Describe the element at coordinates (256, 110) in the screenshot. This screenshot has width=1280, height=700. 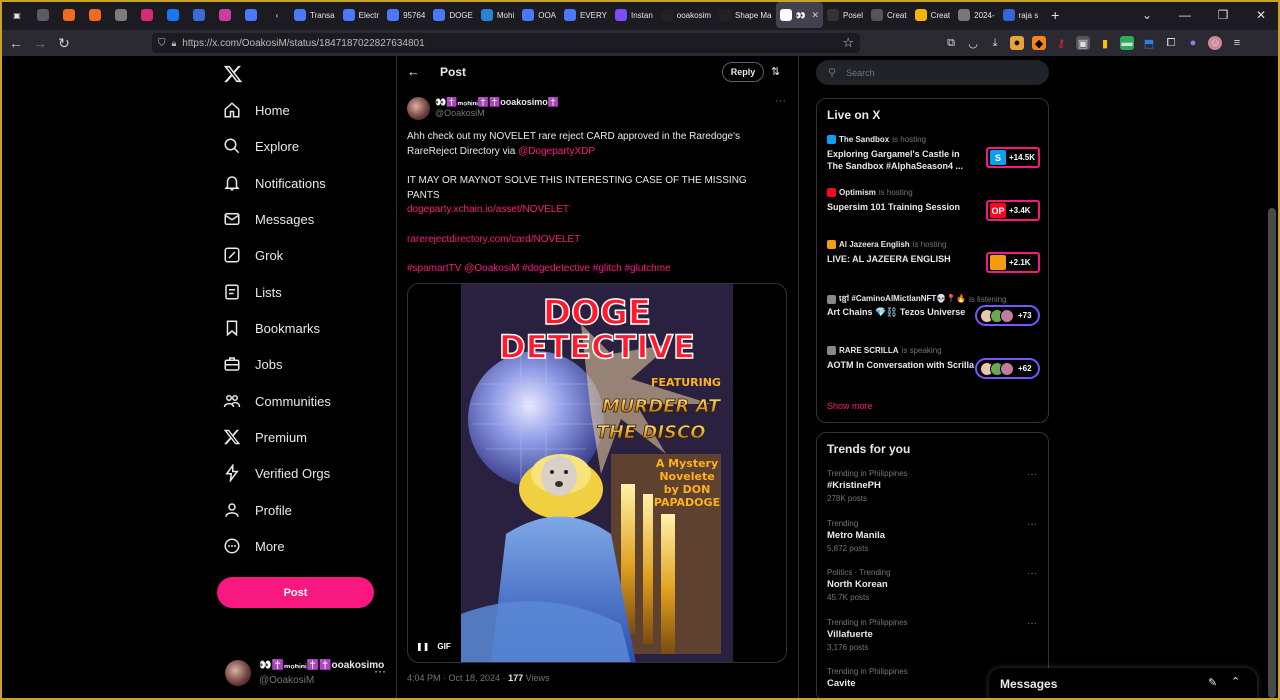
I see `nav-item-home: Home` at that location.